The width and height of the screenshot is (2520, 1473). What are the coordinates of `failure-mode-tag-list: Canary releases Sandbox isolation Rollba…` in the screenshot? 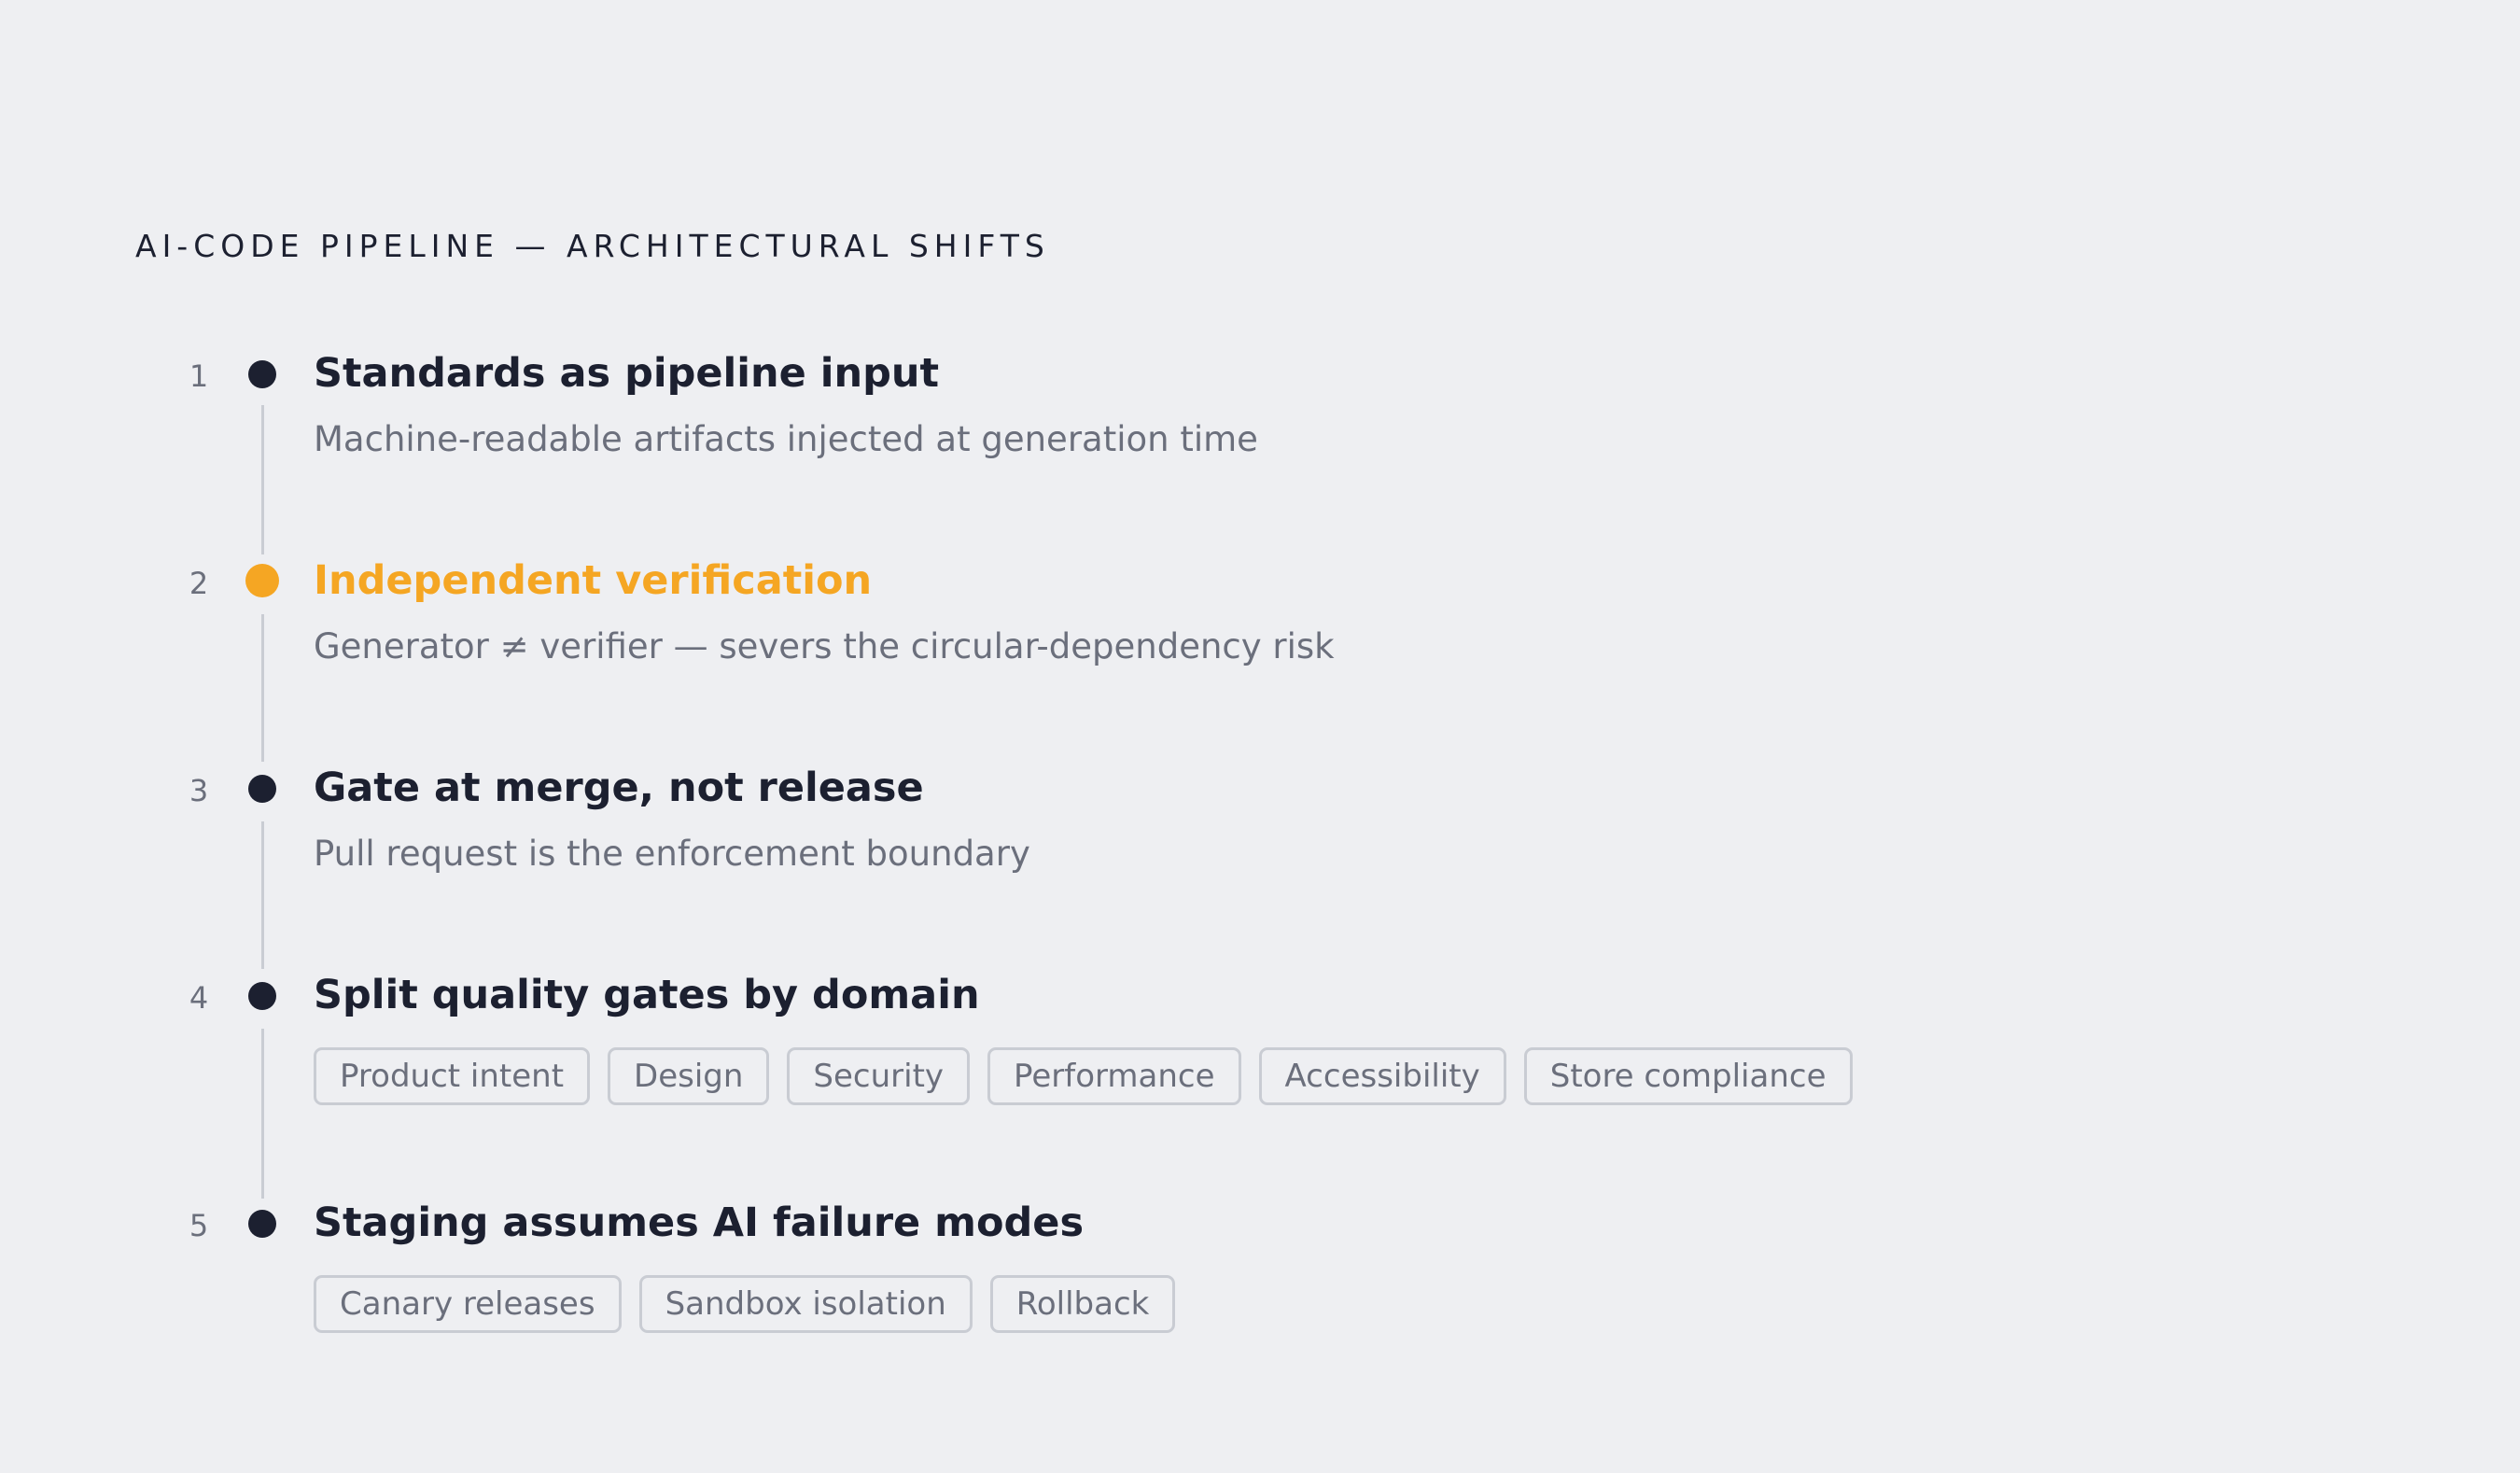 It's located at (745, 1304).